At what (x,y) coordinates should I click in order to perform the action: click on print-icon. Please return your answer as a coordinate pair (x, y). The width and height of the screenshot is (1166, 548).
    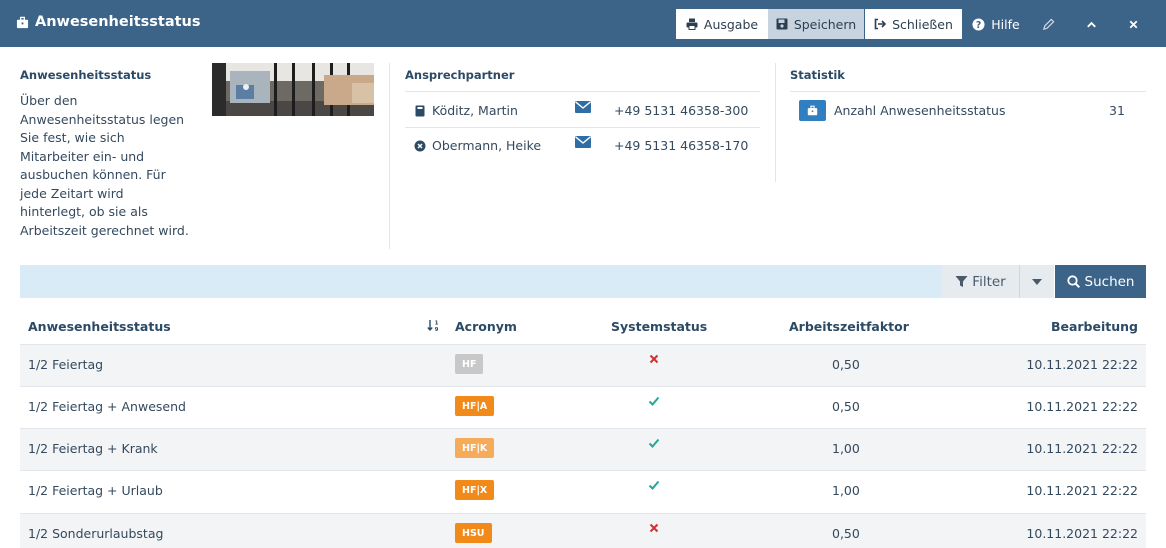
    Looking at the image, I should click on (692, 24).